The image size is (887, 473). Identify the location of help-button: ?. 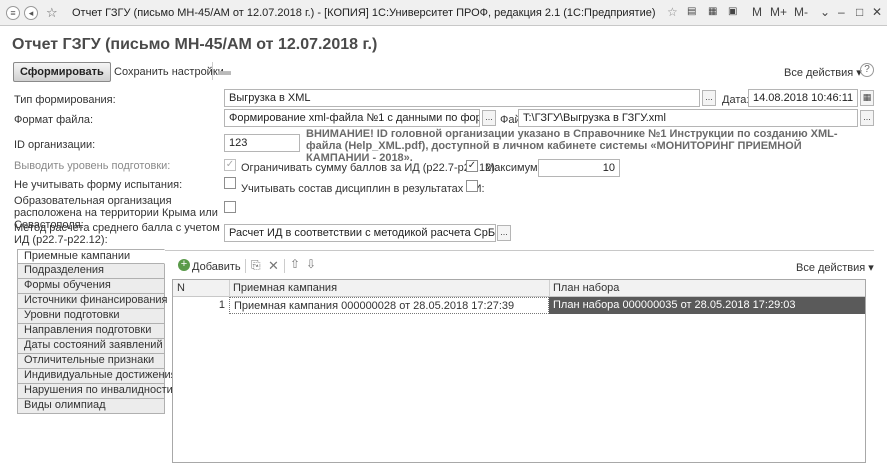
(867, 70).